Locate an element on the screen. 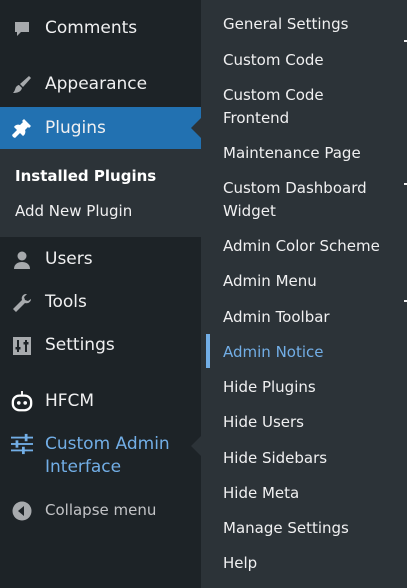  paintbrush-icon is located at coordinates (22, 85).